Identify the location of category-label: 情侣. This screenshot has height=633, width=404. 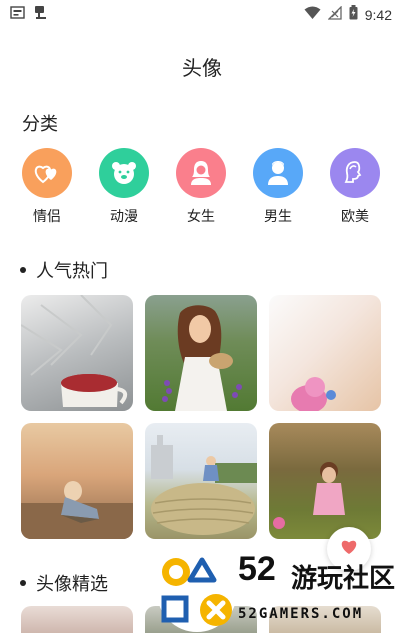
(47, 217).